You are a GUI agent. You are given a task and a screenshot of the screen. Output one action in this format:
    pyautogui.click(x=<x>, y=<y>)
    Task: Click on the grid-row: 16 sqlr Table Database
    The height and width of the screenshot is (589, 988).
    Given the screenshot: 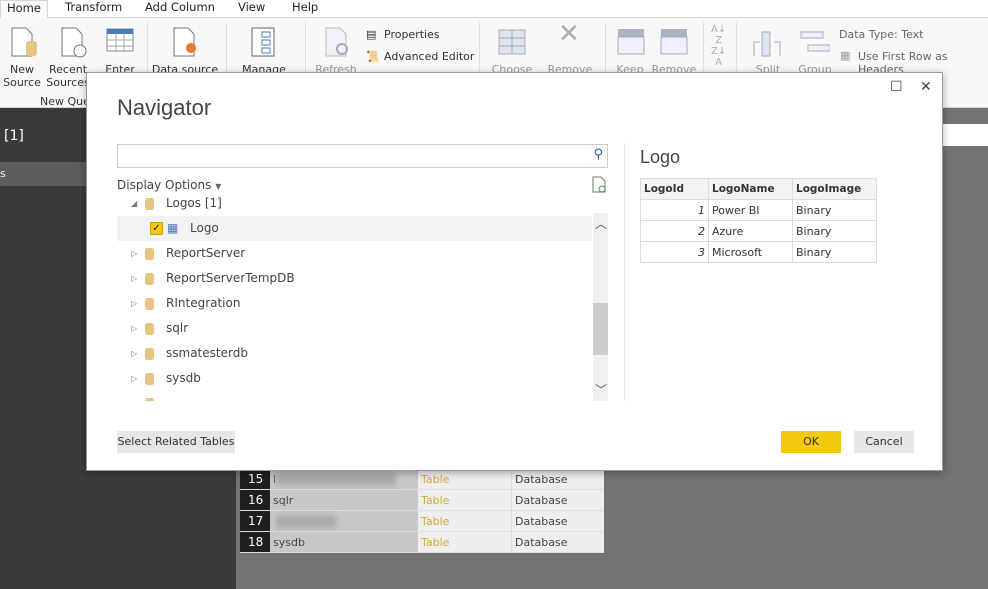 What is the action you would take?
    pyautogui.click(x=422, y=500)
    